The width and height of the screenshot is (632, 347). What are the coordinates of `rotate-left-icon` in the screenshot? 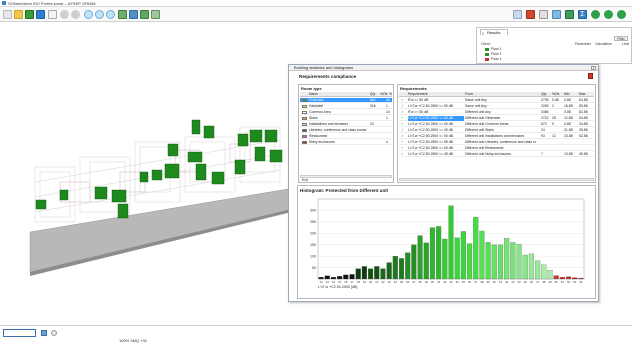 It's located at (608, 14).